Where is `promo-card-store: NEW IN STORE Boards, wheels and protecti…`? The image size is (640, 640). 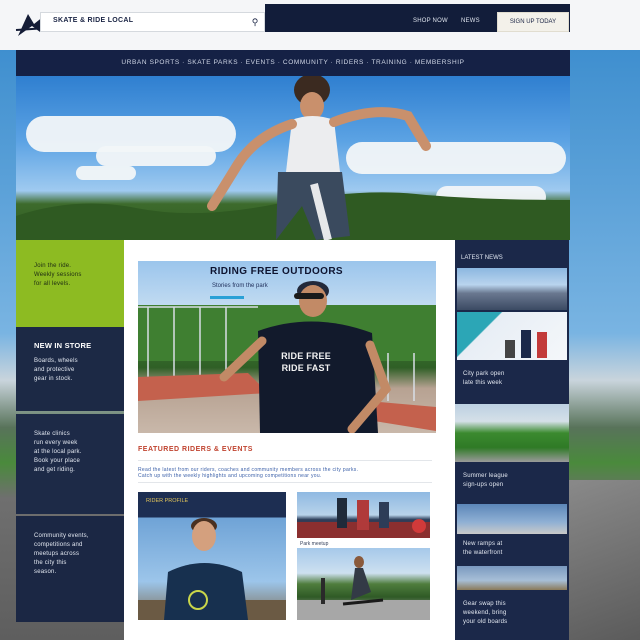 promo-card-store: NEW IN STORE Boards, wheels and protecti… is located at coordinates (70, 369).